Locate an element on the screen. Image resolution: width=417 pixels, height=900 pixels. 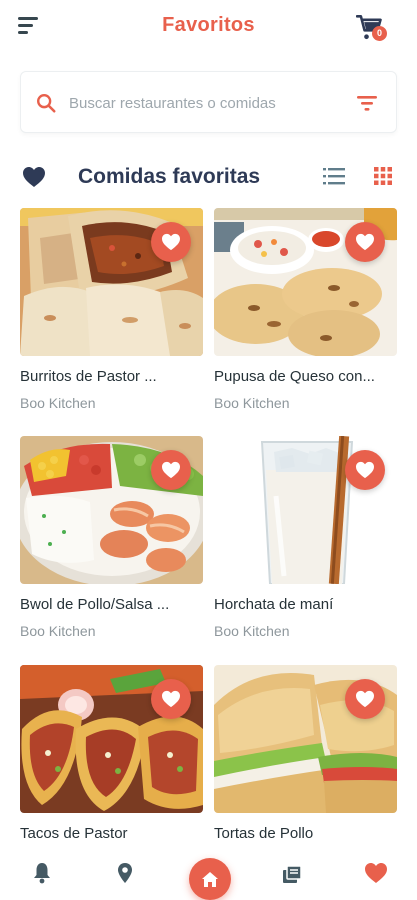
bottom-navigation is located at coordinates (208, 875).